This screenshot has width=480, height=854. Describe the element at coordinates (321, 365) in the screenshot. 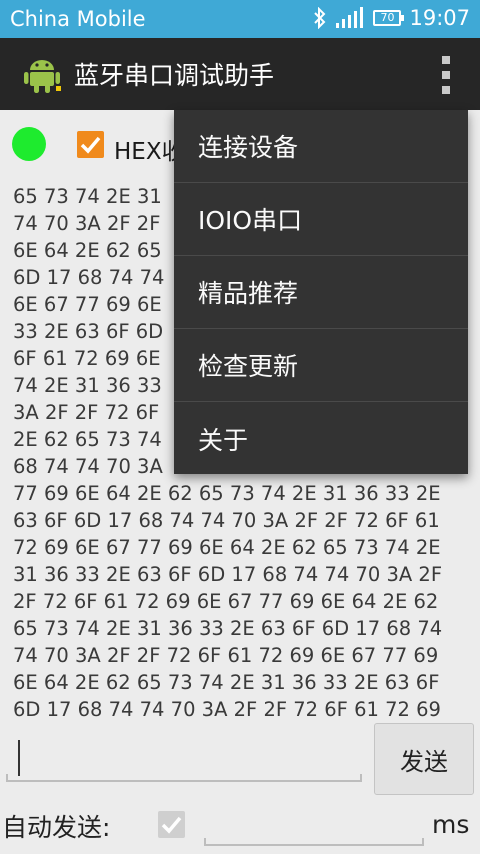

I see `menu-item-check-update: 检查更新` at that location.